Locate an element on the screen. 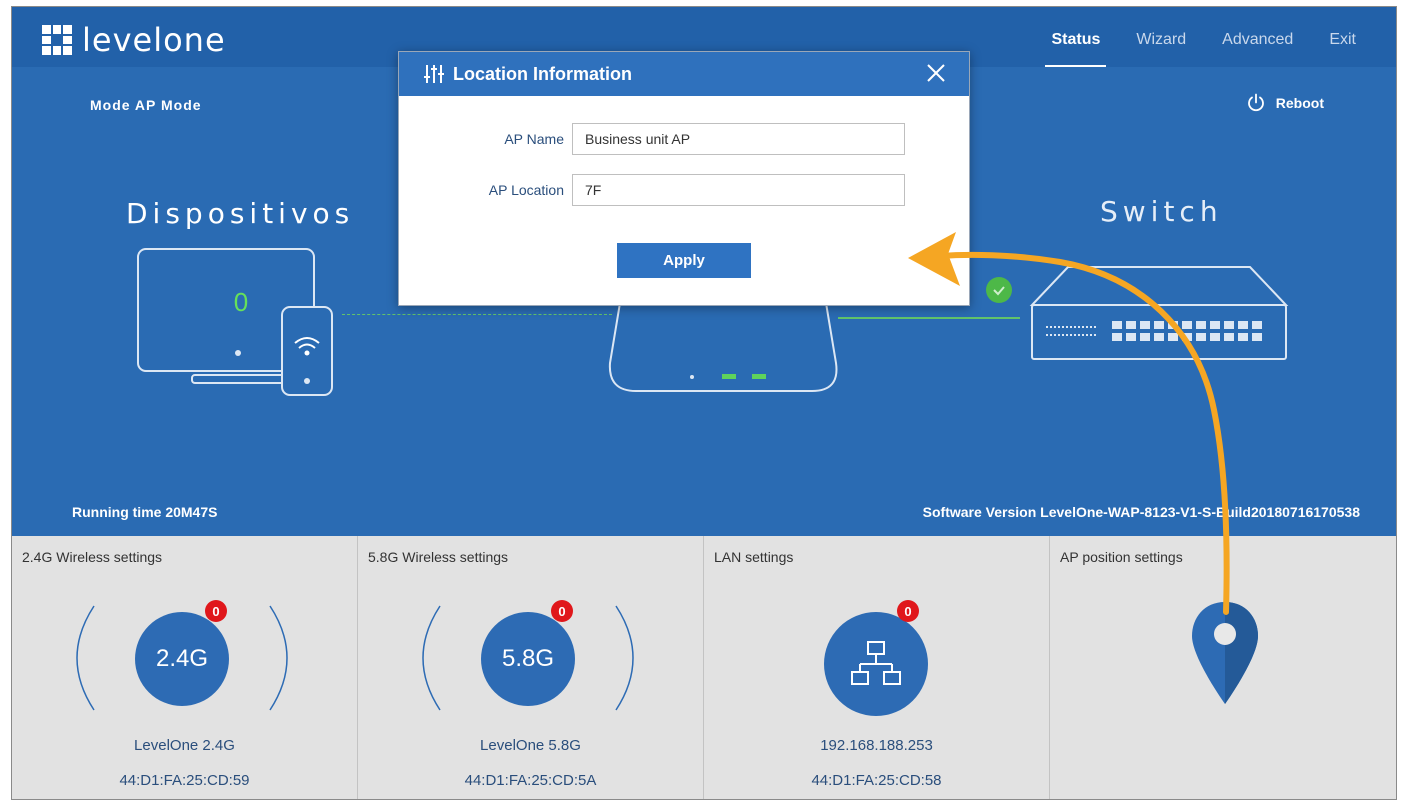 The width and height of the screenshot is (1404, 800). ap-location-label: AP Location is located at coordinates (526, 190).